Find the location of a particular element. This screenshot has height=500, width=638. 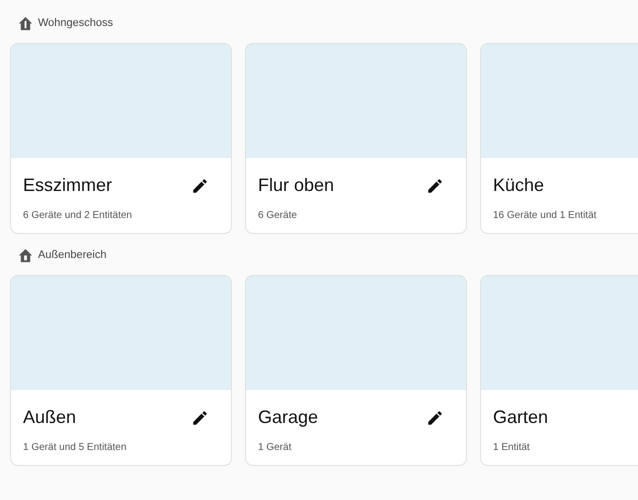

area-summary: 1 Gerät und 5 Entitäten is located at coordinates (75, 447).